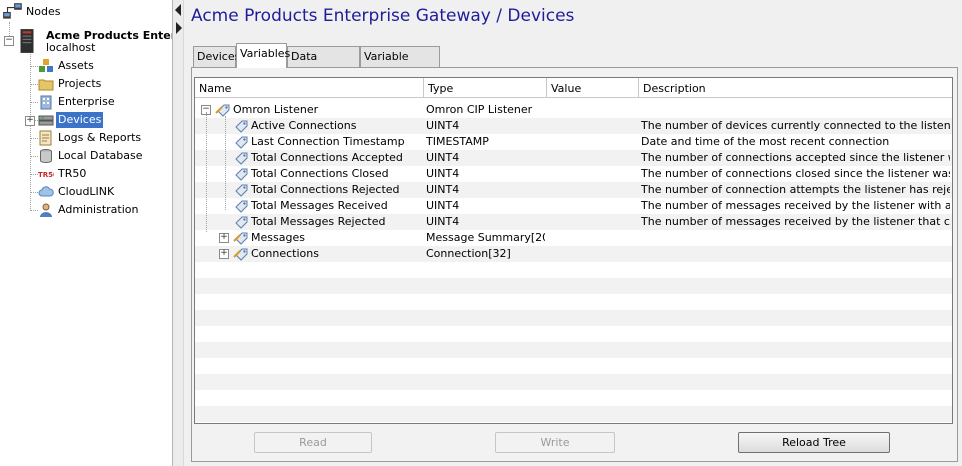 The image size is (962, 466). I want to click on tr50-icon: TR50, so click(46, 175).